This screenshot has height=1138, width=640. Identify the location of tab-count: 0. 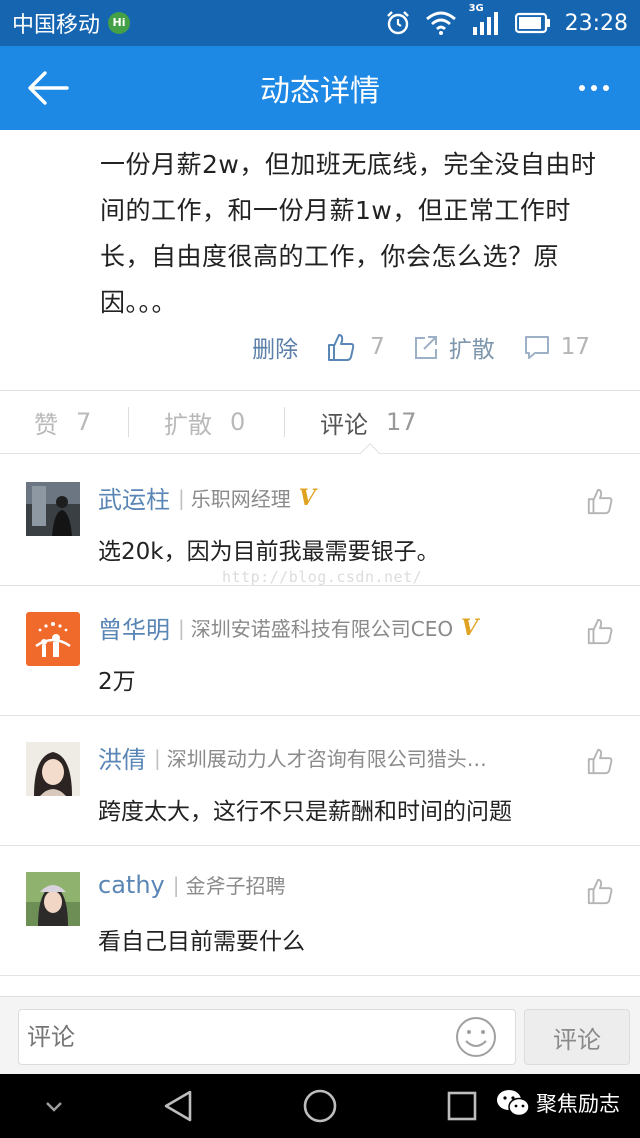
(238, 422).